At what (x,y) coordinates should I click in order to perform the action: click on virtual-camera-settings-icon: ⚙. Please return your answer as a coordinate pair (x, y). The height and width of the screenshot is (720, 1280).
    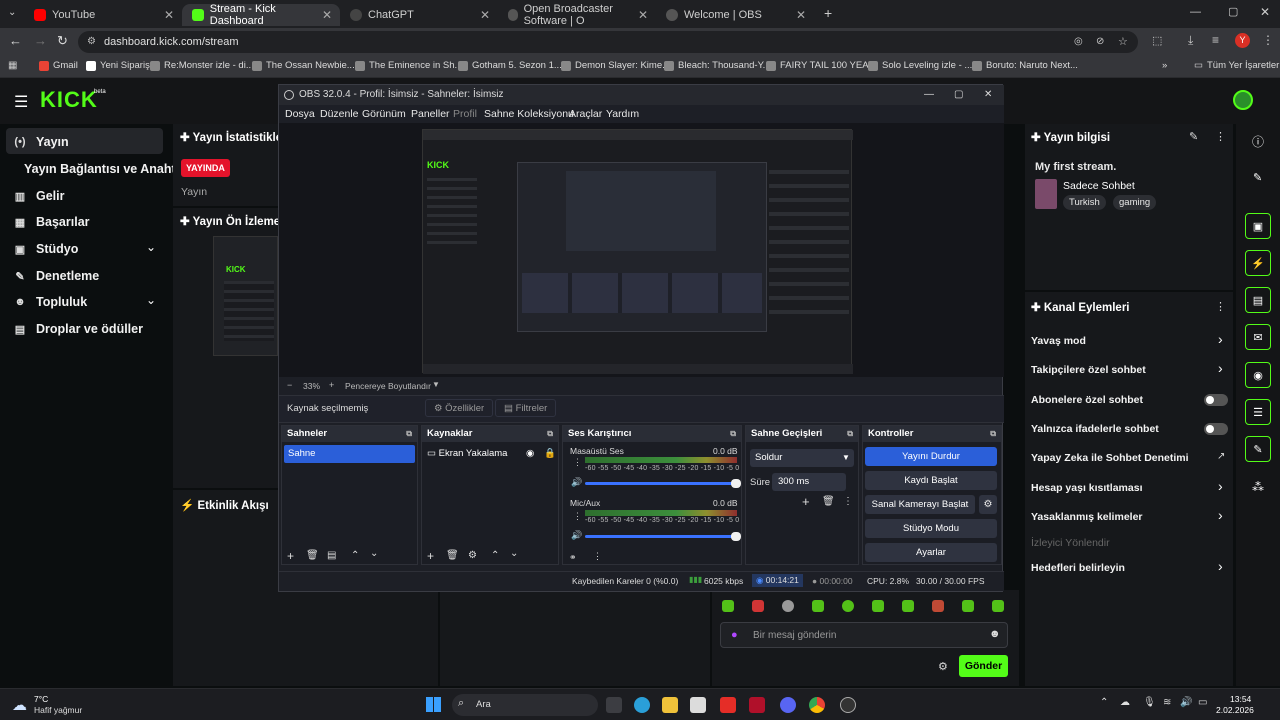
    Looking at the image, I should click on (988, 504).